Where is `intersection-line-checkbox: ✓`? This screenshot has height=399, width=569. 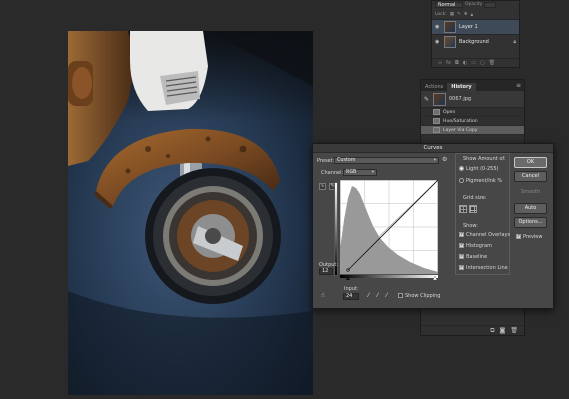
intersection-line-checkbox: ✓ is located at coordinates (461, 267).